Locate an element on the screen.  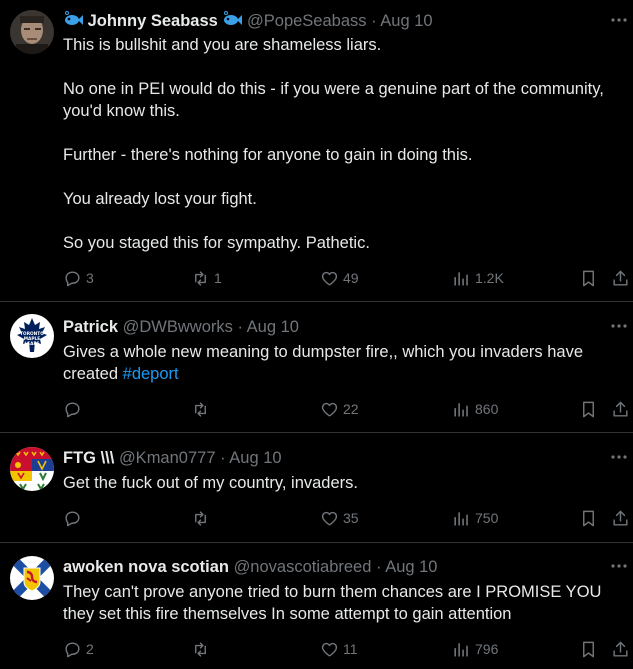
view-count: 796 is located at coordinates (487, 649).